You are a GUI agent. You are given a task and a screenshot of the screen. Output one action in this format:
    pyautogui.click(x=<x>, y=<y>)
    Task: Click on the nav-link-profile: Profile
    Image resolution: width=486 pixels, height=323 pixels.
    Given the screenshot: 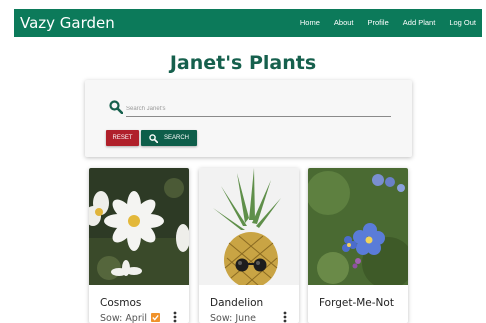 What is the action you would take?
    pyautogui.click(x=378, y=22)
    